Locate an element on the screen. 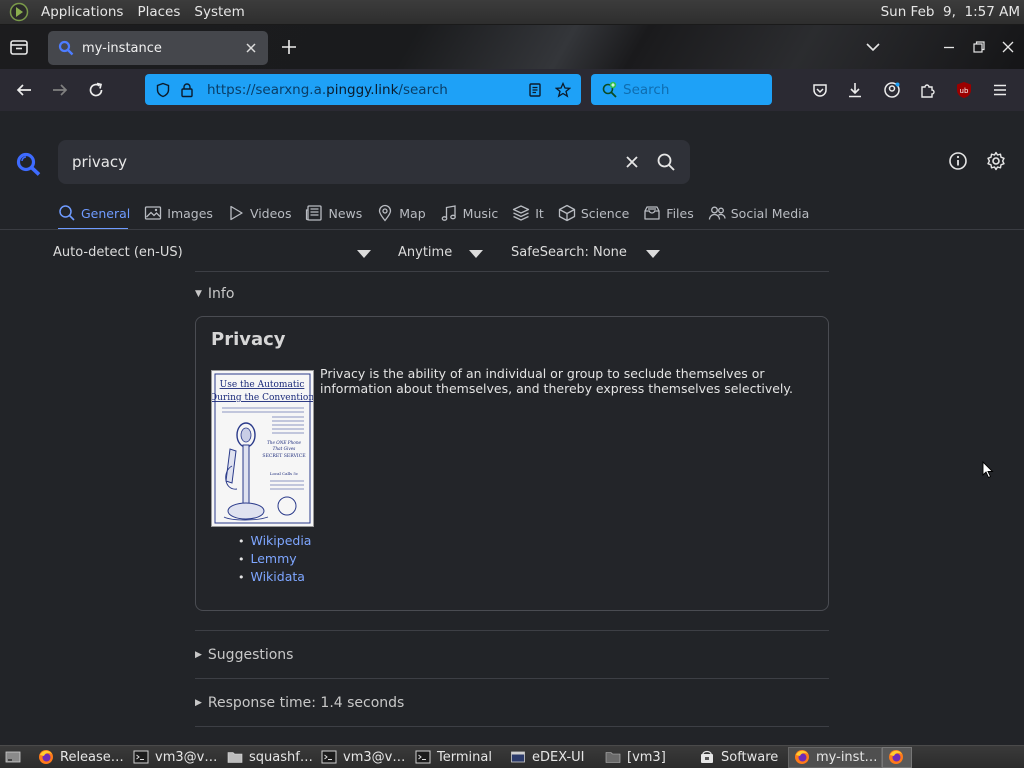 This screenshot has height=768, width=1024. divider is located at coordinates (512, 726).